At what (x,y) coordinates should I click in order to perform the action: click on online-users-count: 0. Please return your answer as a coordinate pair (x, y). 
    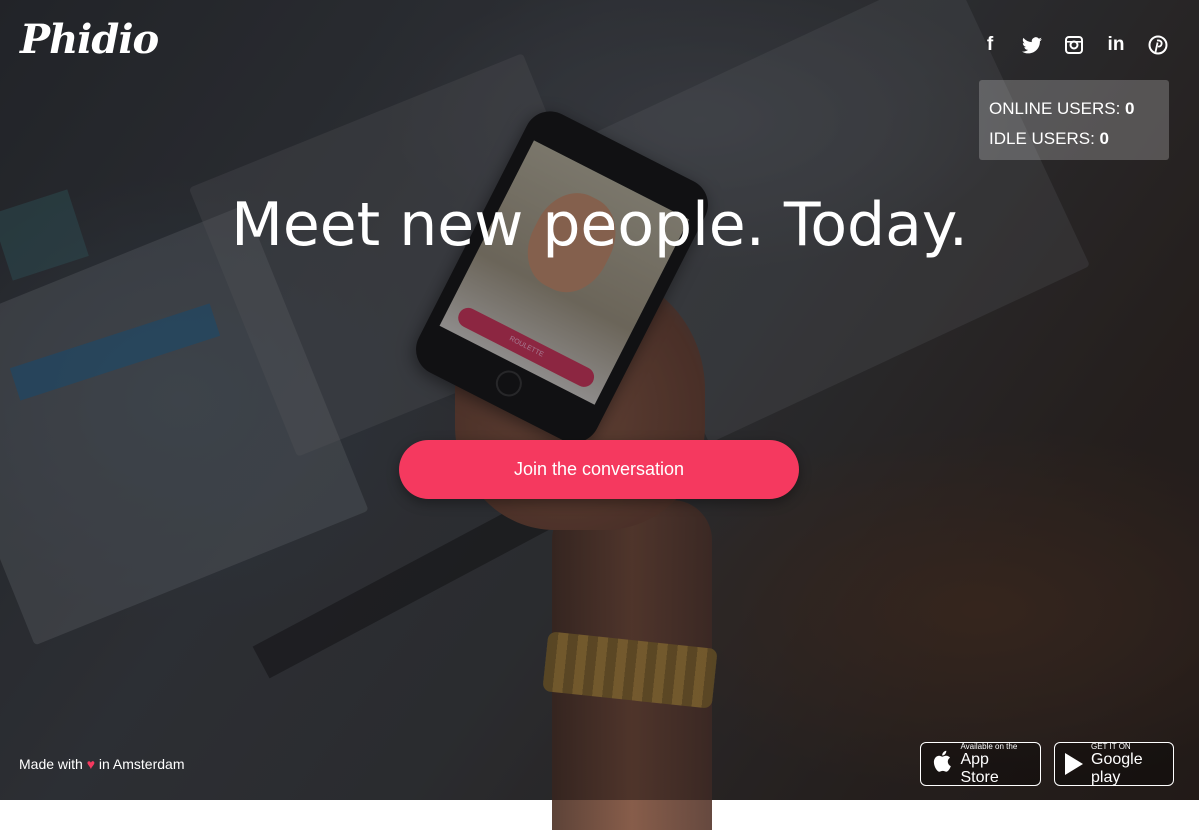
    Looking at the image, I should click on (1130, 108).